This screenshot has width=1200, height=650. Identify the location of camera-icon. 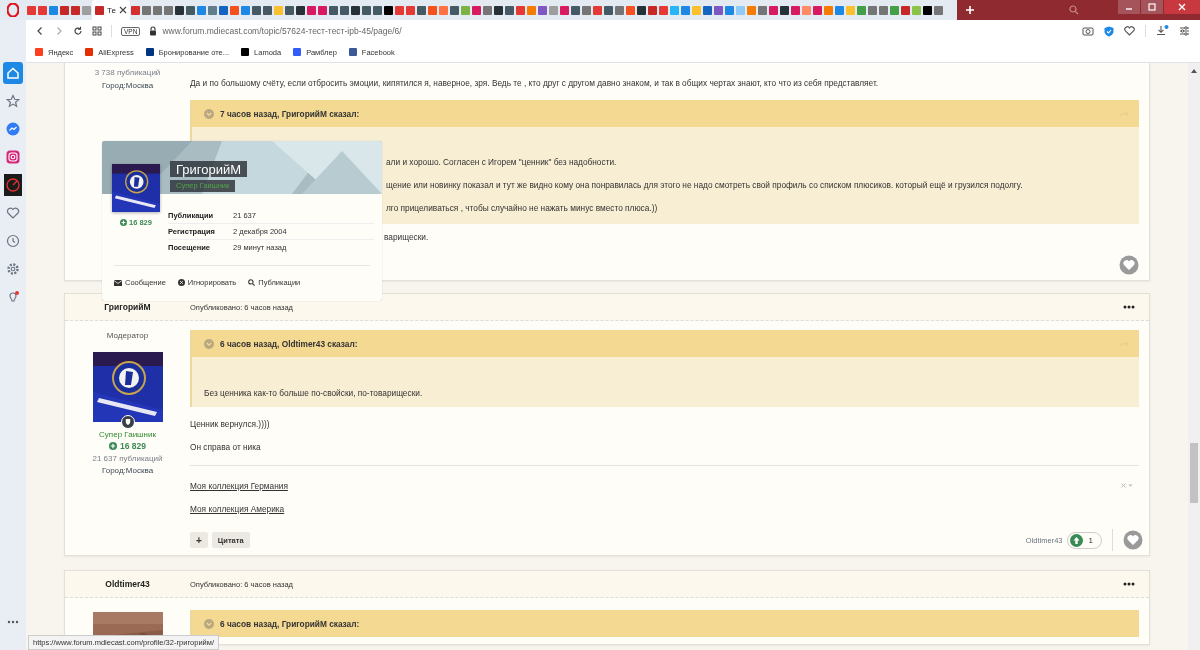
(1088, 31).